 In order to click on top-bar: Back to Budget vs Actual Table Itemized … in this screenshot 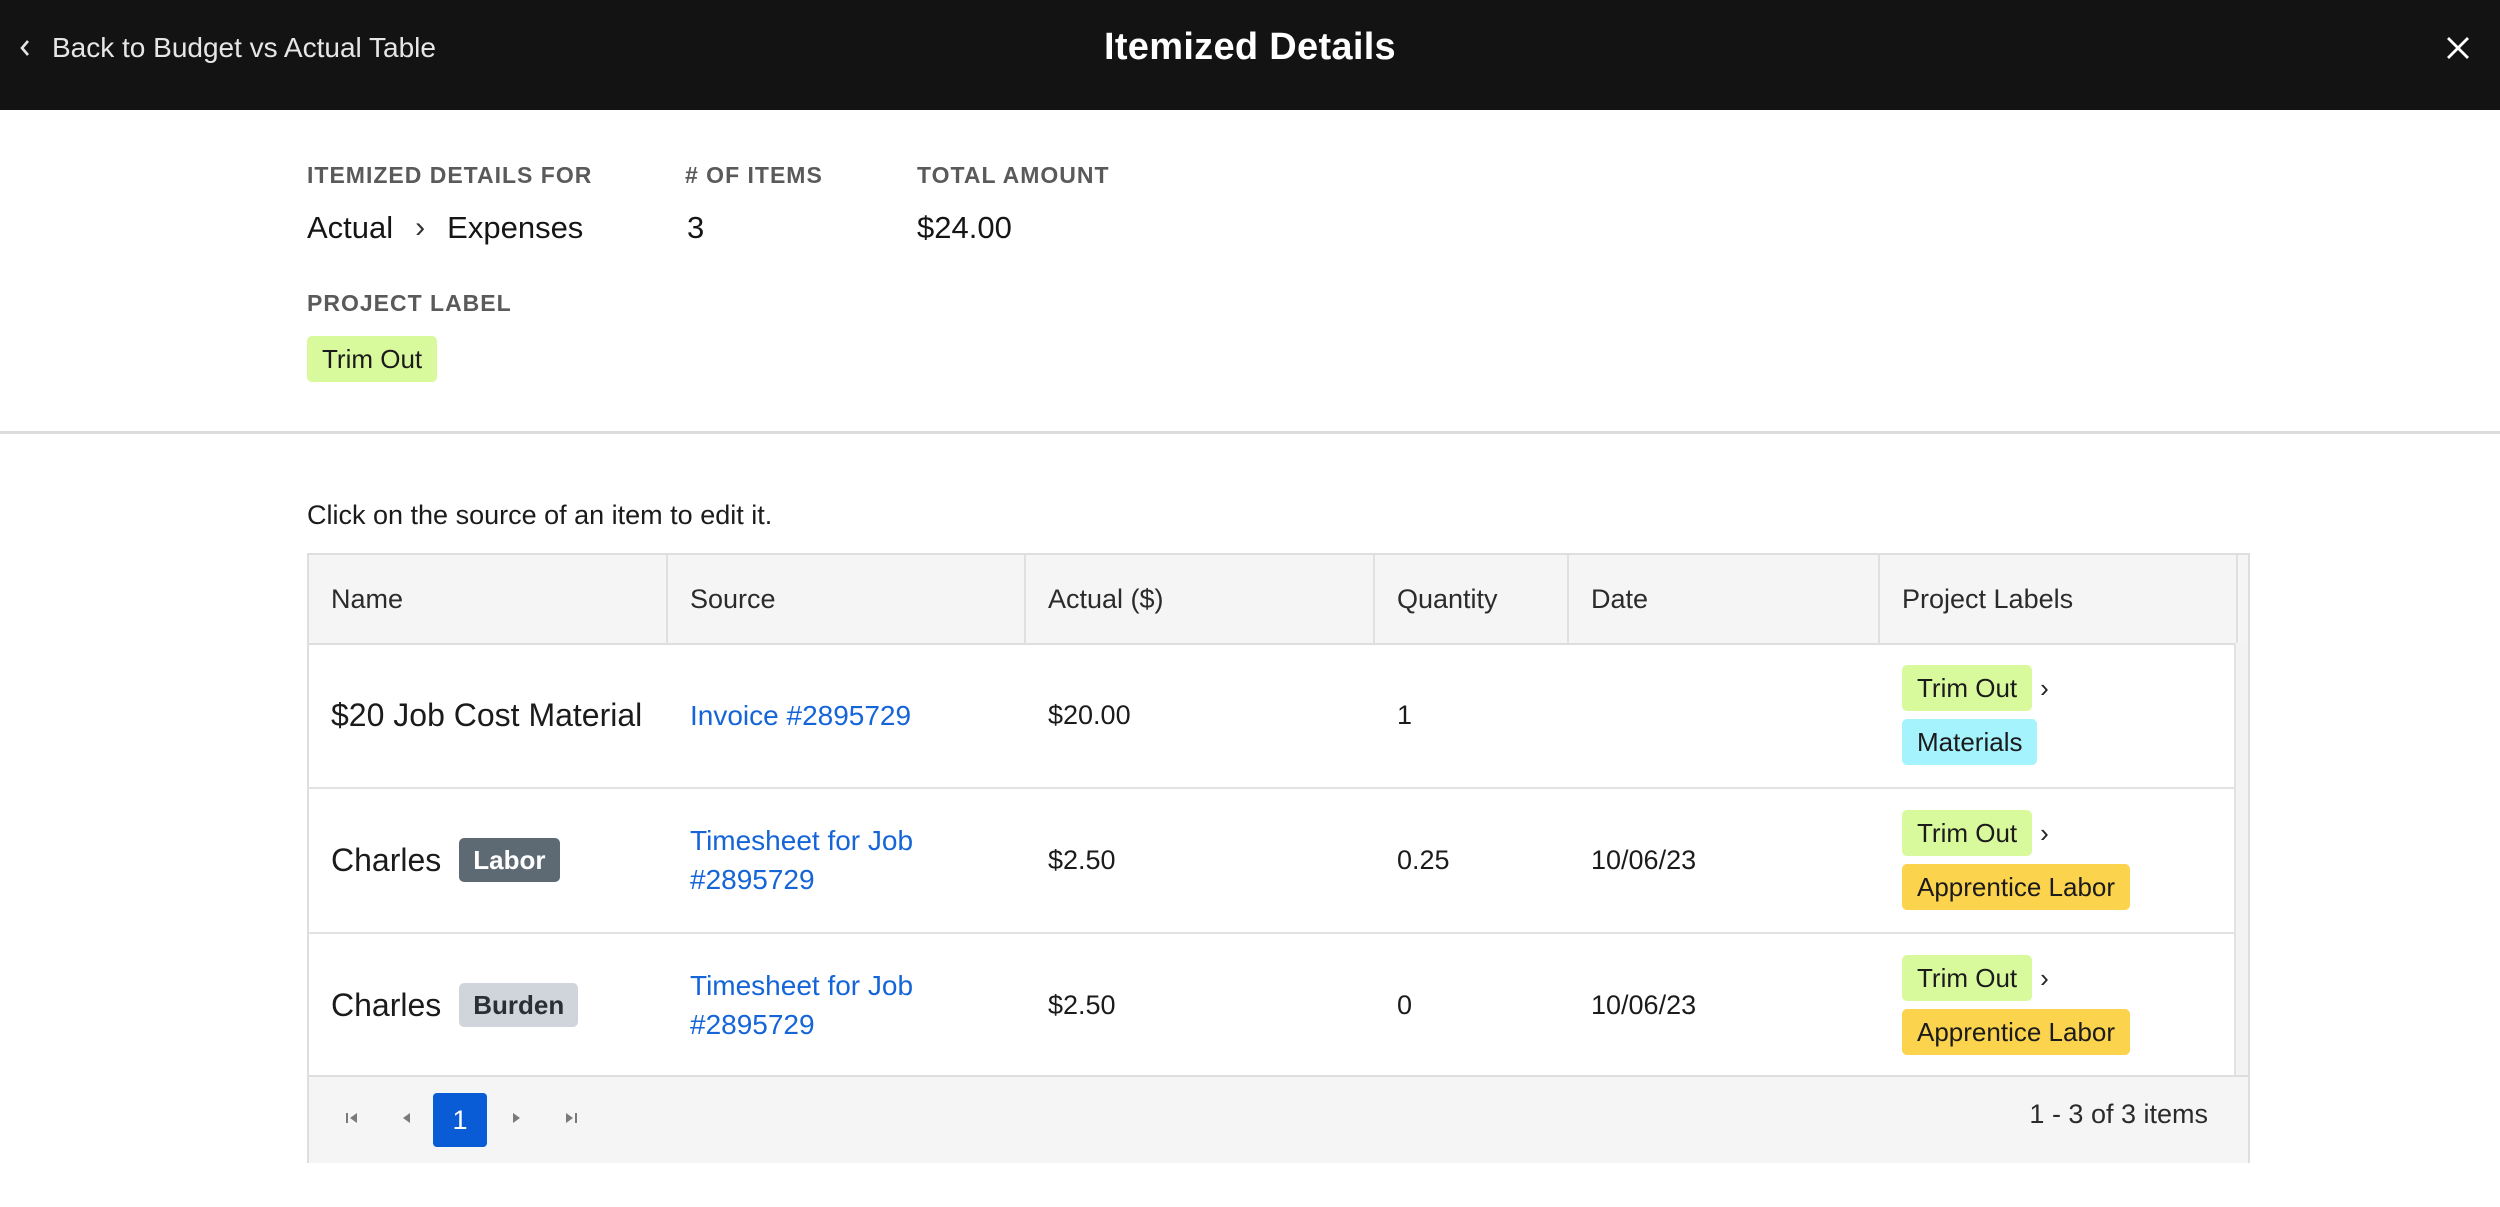, I will do `click(1250, 55)`.